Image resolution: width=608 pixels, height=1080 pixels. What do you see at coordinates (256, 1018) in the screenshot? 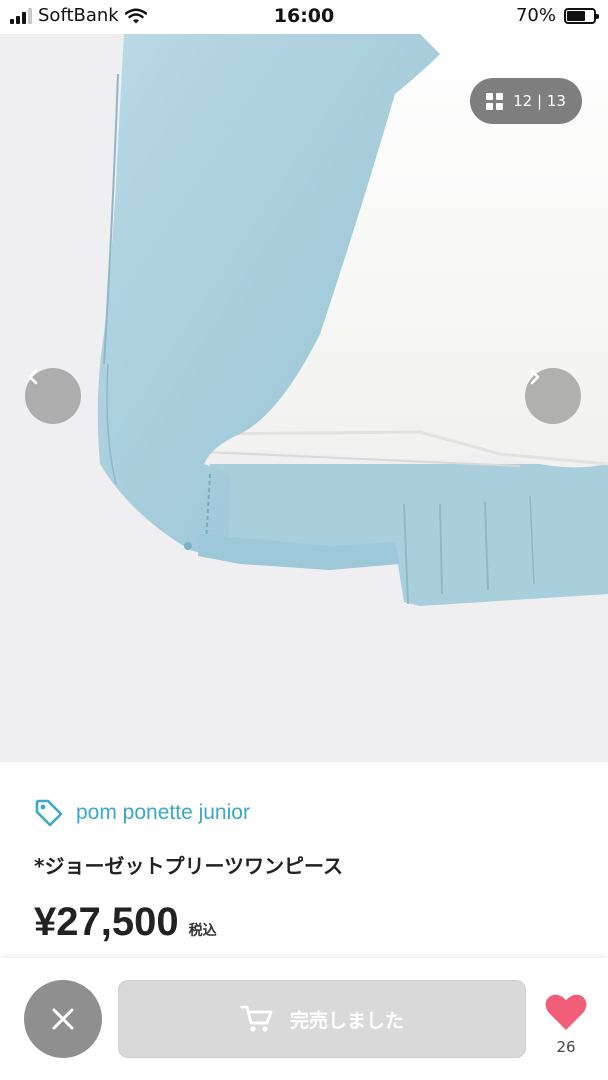
I see `cart-icon` at bounding box center [256, 1018].